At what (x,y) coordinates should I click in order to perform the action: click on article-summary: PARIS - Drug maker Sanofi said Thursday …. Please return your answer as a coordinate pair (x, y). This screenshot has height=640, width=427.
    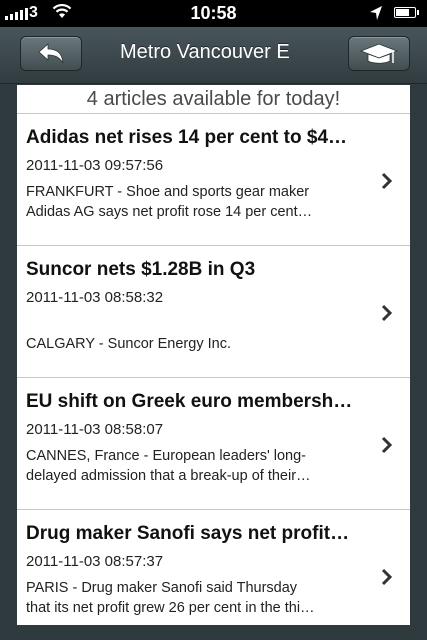
    Looking at the image, I should click on (201, 598).